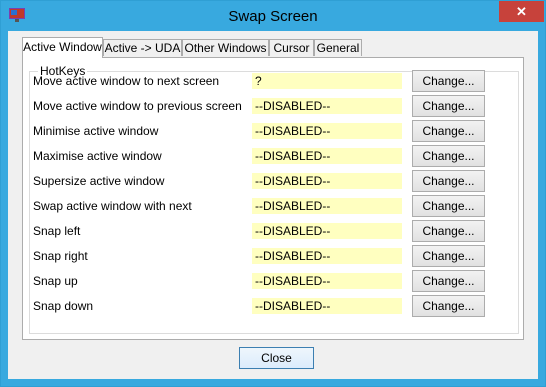 The height and width of the screenshot is (387, 546). I want to click on hotkey-label: Snap down, so click(63, 306).